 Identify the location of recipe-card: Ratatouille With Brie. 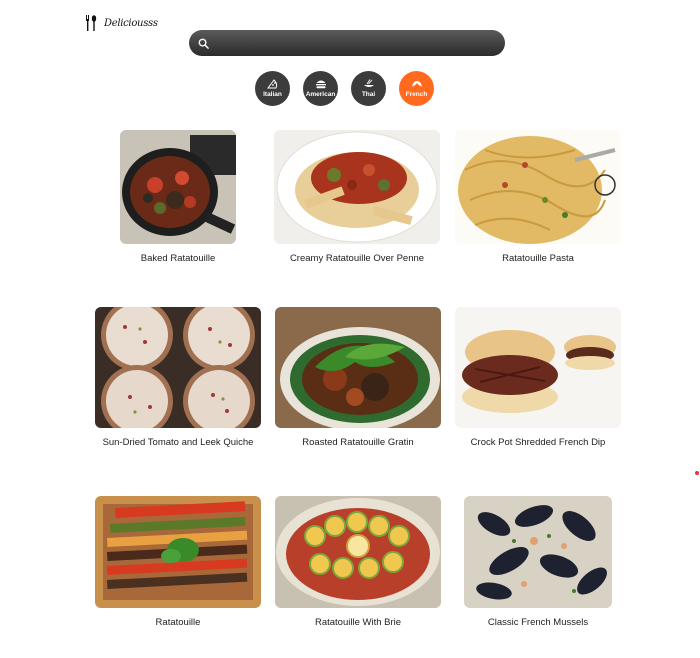
(358, 562).